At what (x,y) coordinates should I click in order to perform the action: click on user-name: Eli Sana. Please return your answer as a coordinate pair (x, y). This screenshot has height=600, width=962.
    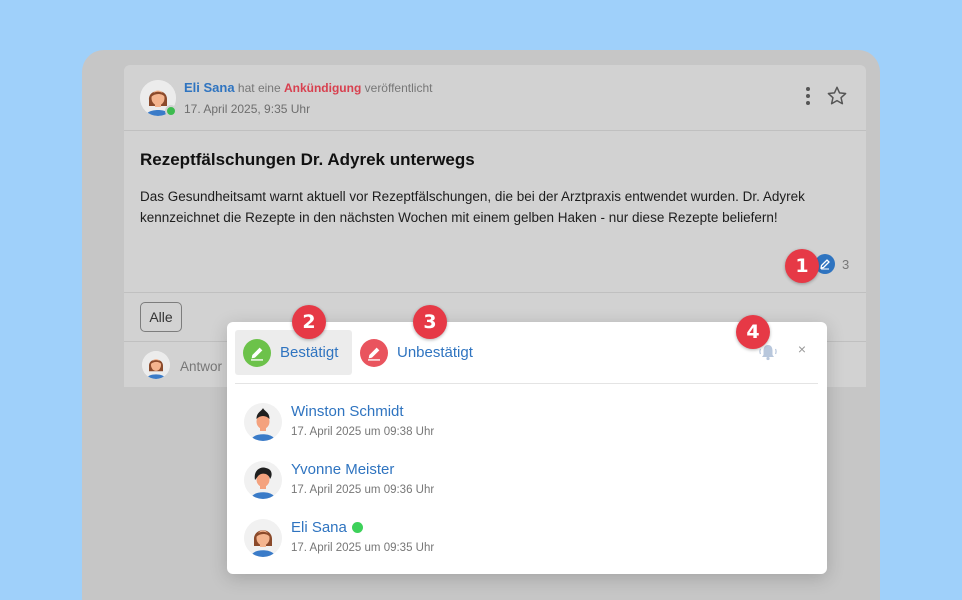
    Looking at the image, I should click on (327, 527).